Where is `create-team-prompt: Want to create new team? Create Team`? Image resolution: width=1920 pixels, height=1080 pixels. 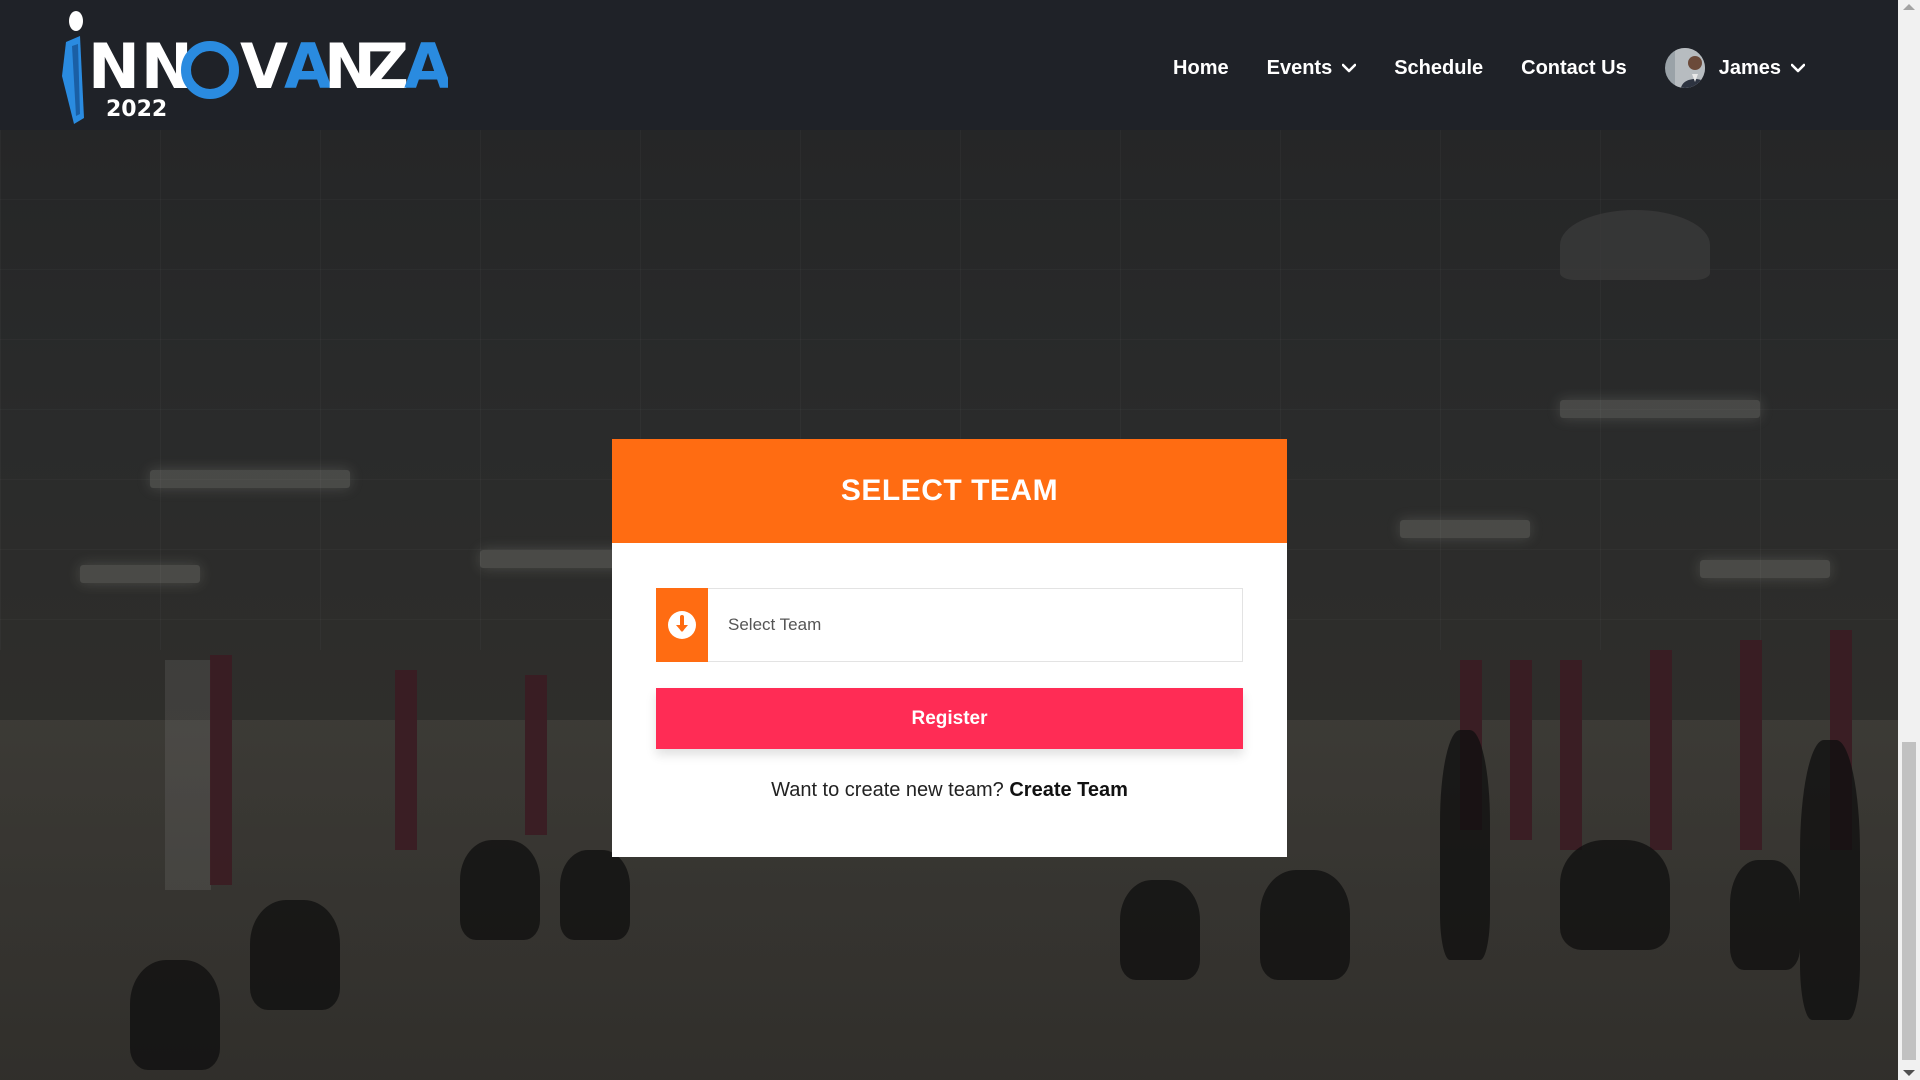
create-team-prompt: Want to create new team? Create Team is located at coordinates (949, 790).